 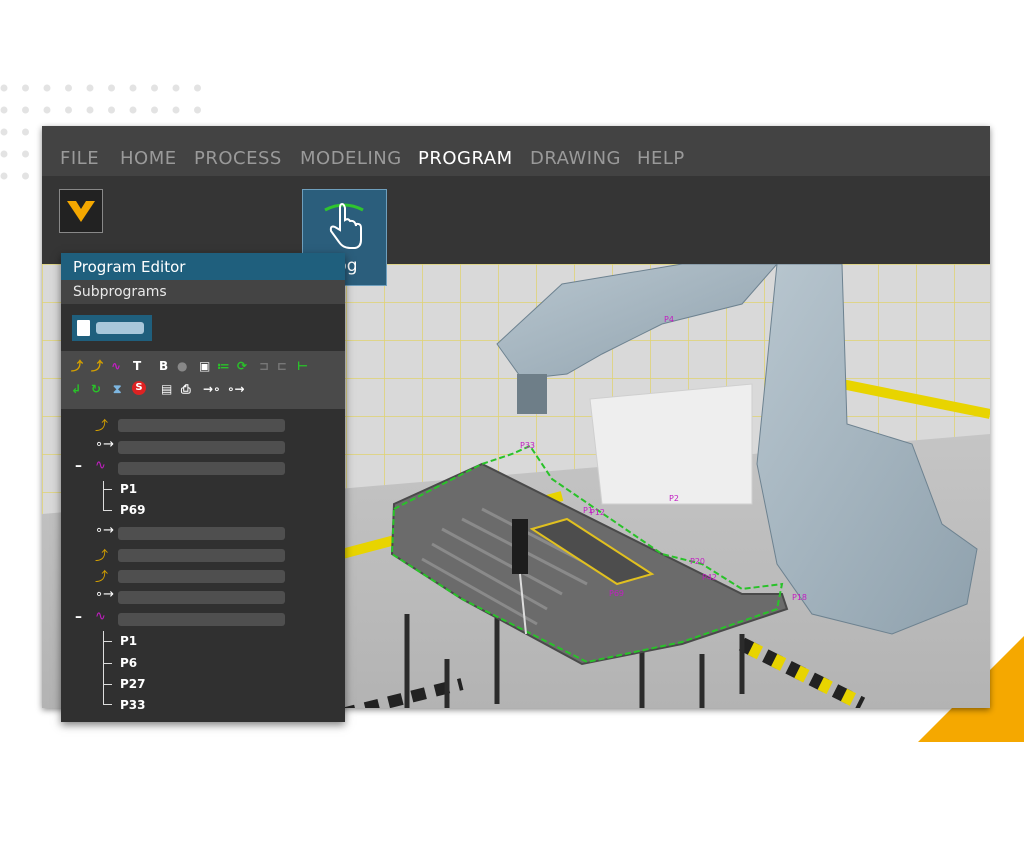 I want to click on program-name-field, so click(x=120, y=328).